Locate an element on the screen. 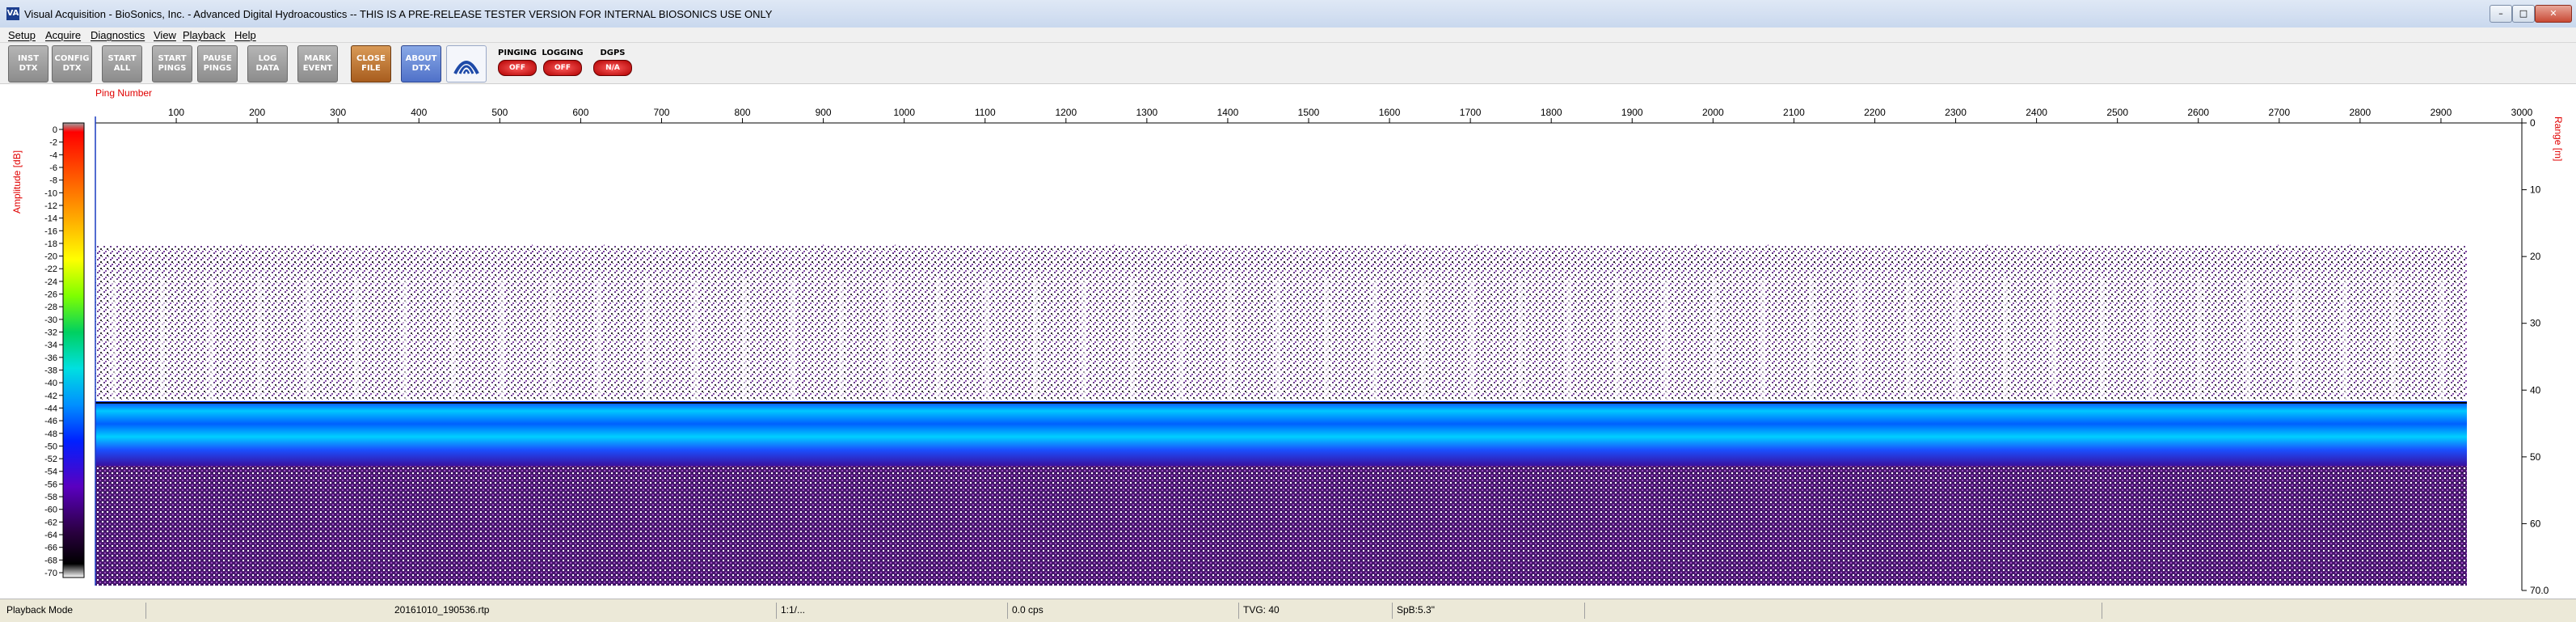 The image size is (2576, 622). amplitude-tick-label: -44 is located at coordinates (50, 408).